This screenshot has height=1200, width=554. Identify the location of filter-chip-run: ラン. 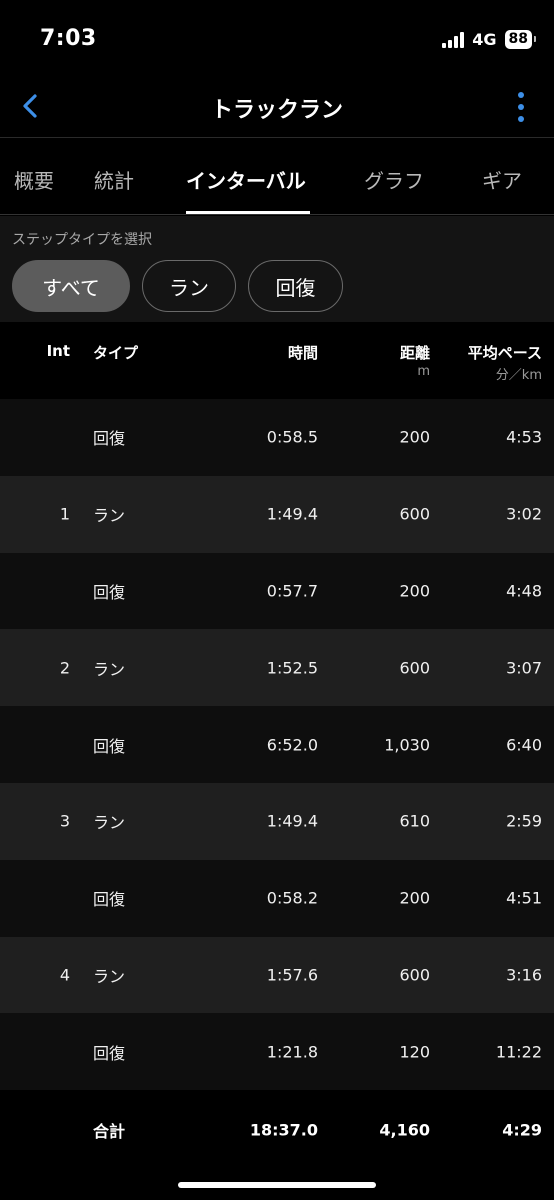
(189, 286).